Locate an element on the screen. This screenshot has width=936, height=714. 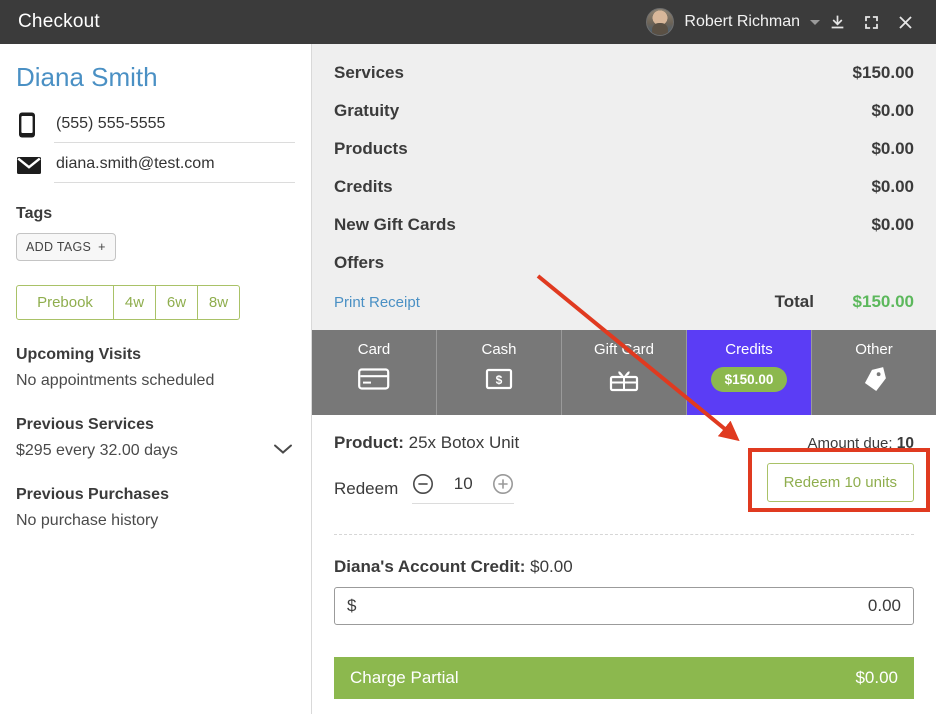
envelope-icon is located at coordinates (35, 165).